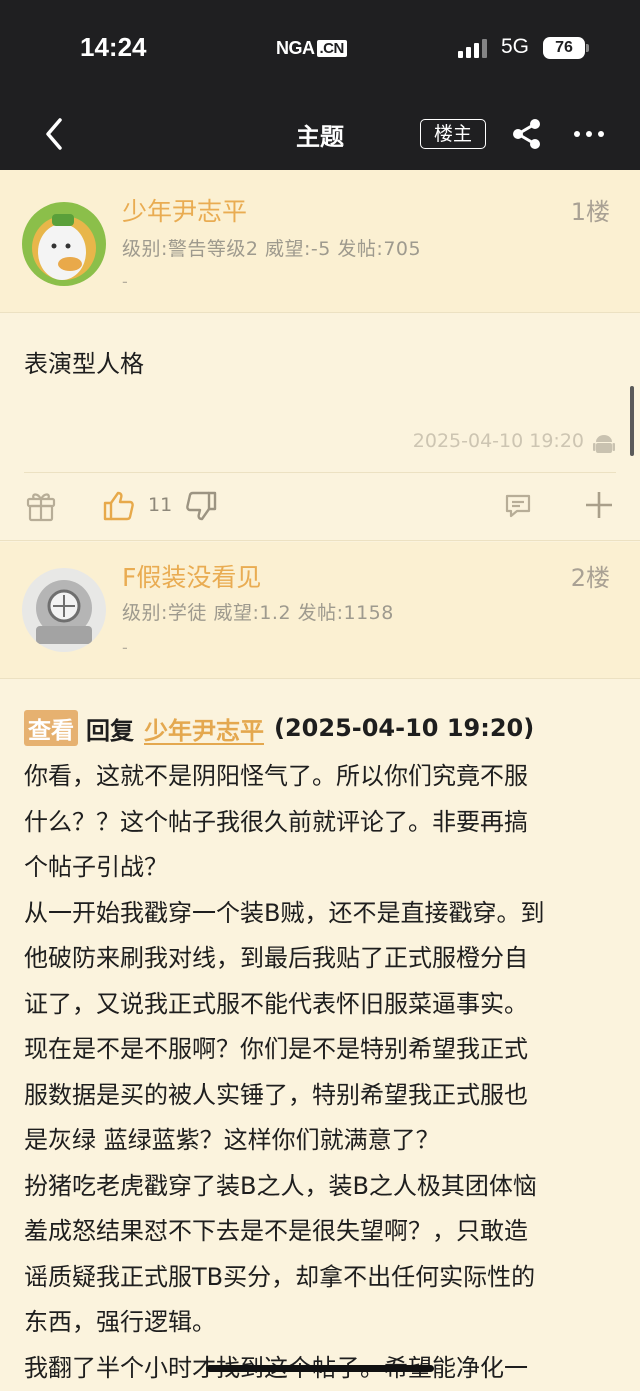 This screenshot has width=640, height=1391. Describe the element at coordinates (295, 48) in the screenshot. I see `app-logo-text: NGA` at that location.